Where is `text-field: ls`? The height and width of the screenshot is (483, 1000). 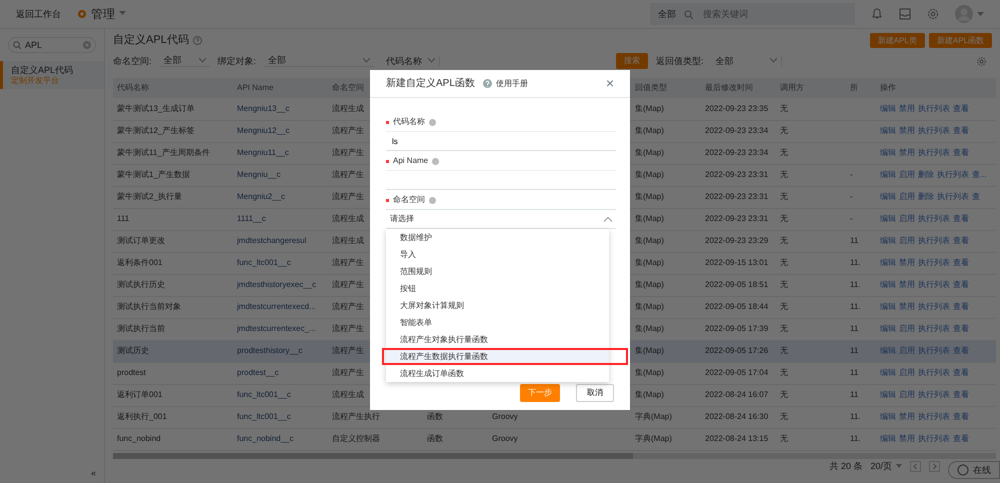
text-field: ls is located at coordinates (501, 141).